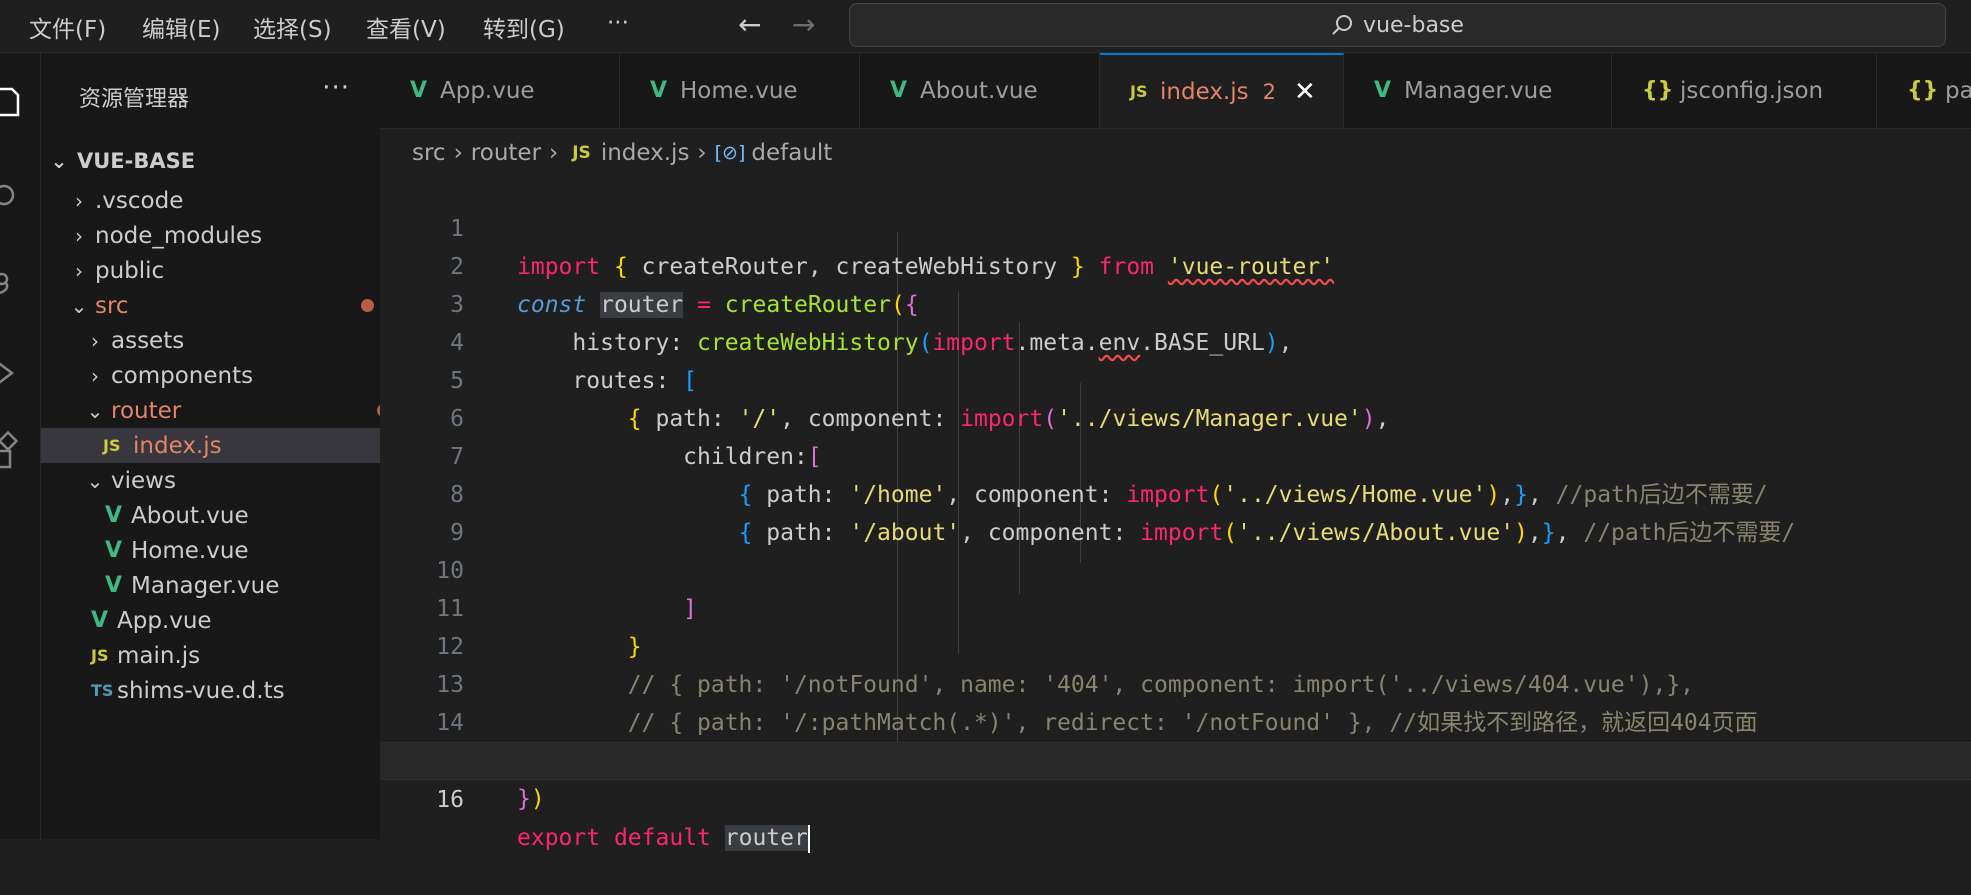 This screenshot has height=895, width=1971. I want to click on menu-more: ···, so click(618, 23).